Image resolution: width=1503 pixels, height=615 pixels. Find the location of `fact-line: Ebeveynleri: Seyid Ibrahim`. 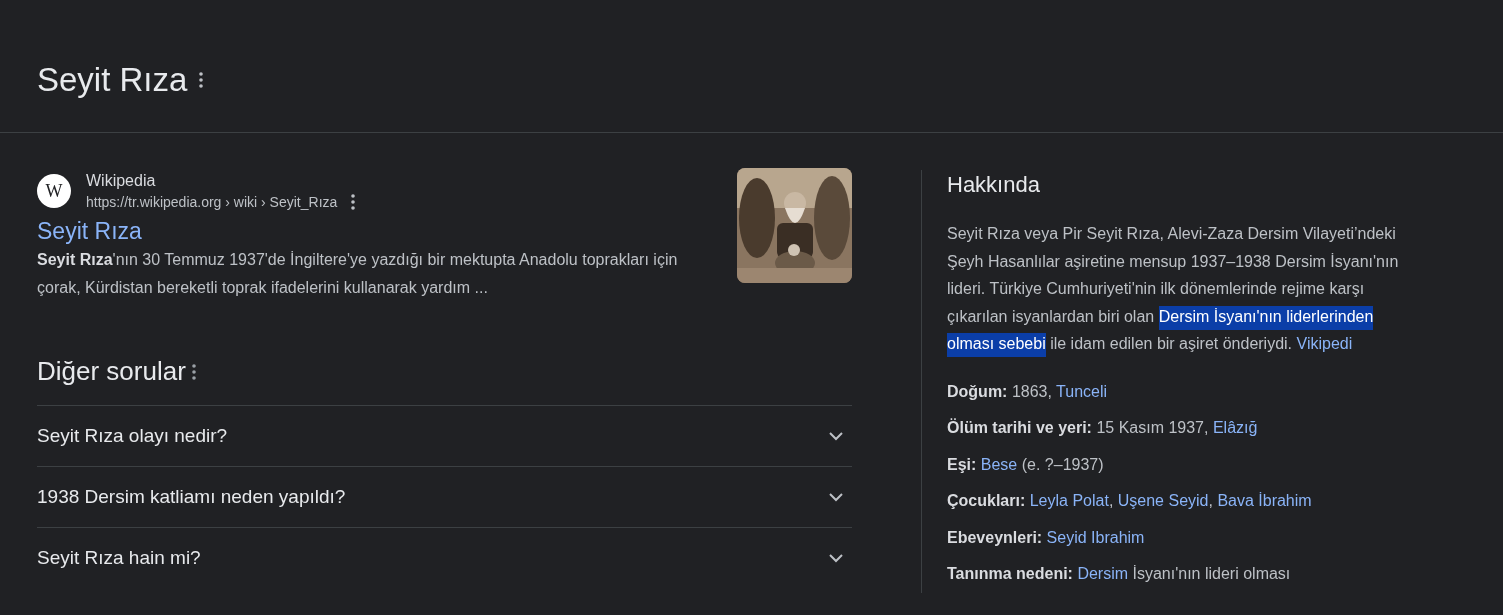

fact-line: Ebeveynleri: Seyid Ibrahim is located at coordinates (1046, 537).